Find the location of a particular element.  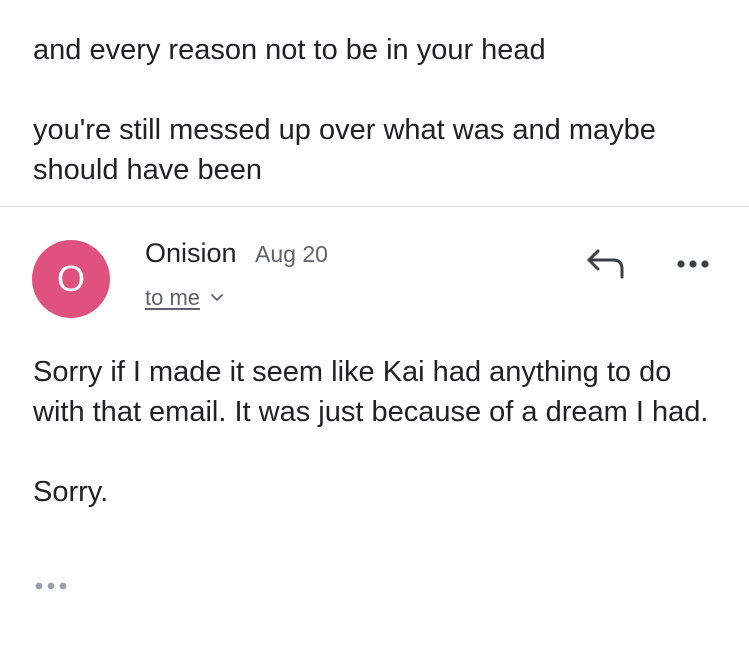

reply-icon is located at coordinates (606, 263).